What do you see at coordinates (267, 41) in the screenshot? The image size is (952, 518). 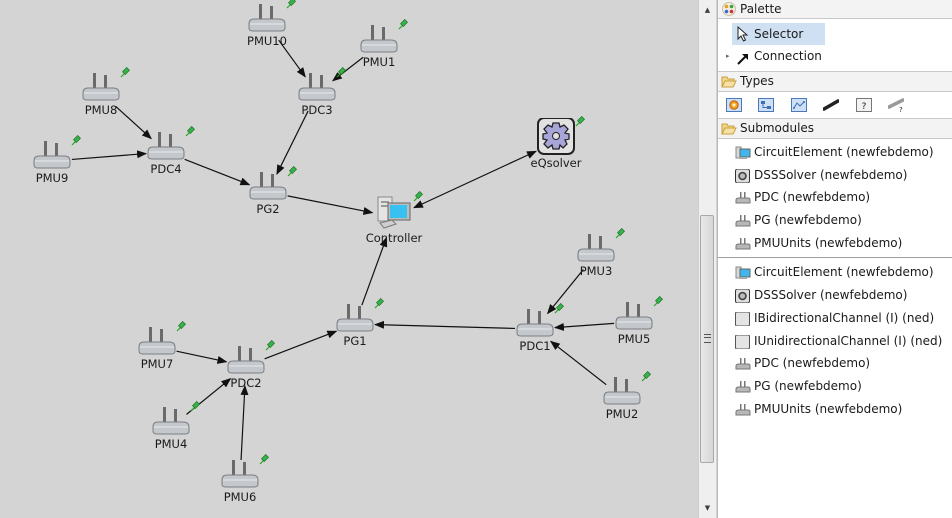 I see `module-label: PMU10` at bounding box center [267, 41].